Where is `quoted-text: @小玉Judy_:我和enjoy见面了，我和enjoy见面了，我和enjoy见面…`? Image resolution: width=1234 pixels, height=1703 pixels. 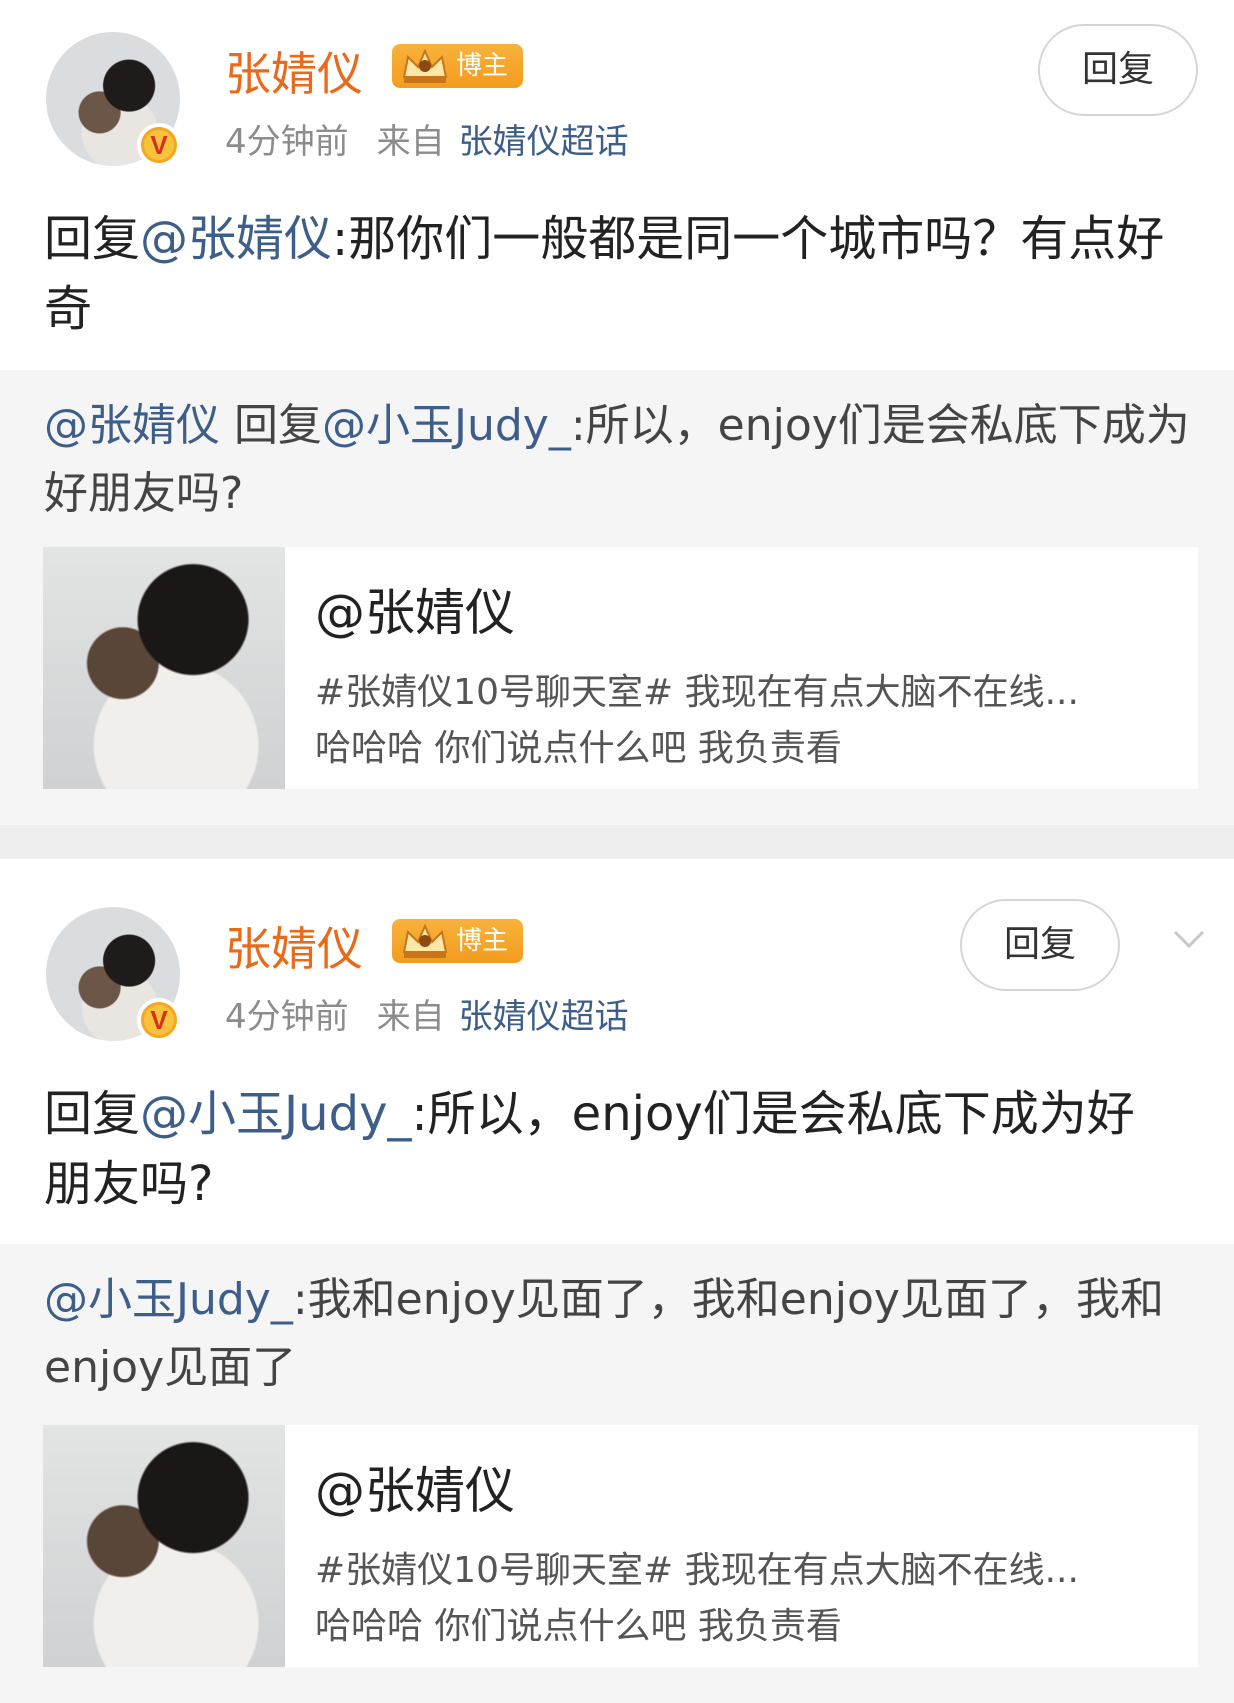 quoted-text: @小玉Judy_:我和enjoy见面了，我和enjoy见面了，我和enjoy见面… is located at coordinates (604, 1333).